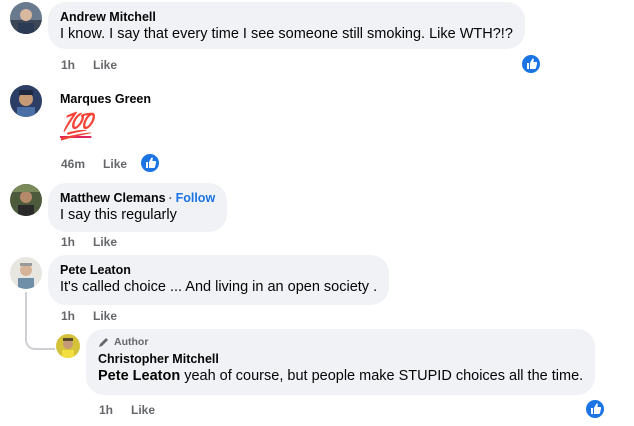 The height and width of the screenshot is (426, 634). What do you see at coordinates (76, 126) in the screenshot?
I see `hundred-points-emoji: 💯` at bounding box center [76, 126].